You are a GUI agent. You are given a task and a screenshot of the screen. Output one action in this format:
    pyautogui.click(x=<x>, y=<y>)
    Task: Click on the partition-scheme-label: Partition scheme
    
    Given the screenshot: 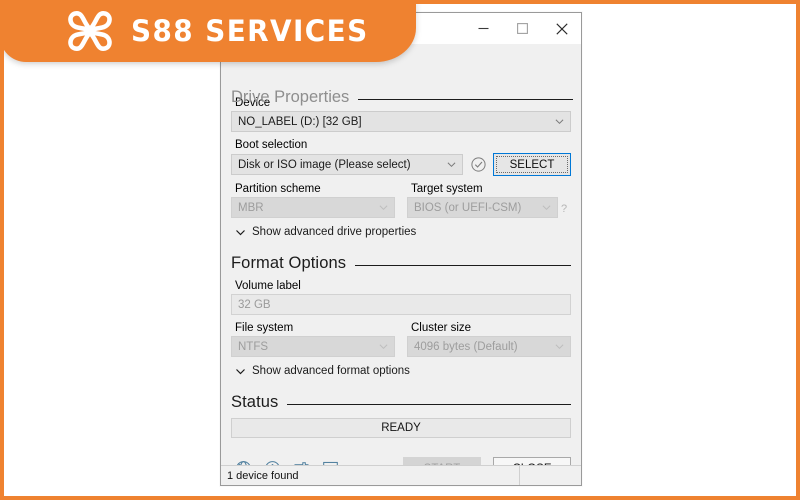 What is the action you would take?
    pyautogui.click(x=278, y=189)
    